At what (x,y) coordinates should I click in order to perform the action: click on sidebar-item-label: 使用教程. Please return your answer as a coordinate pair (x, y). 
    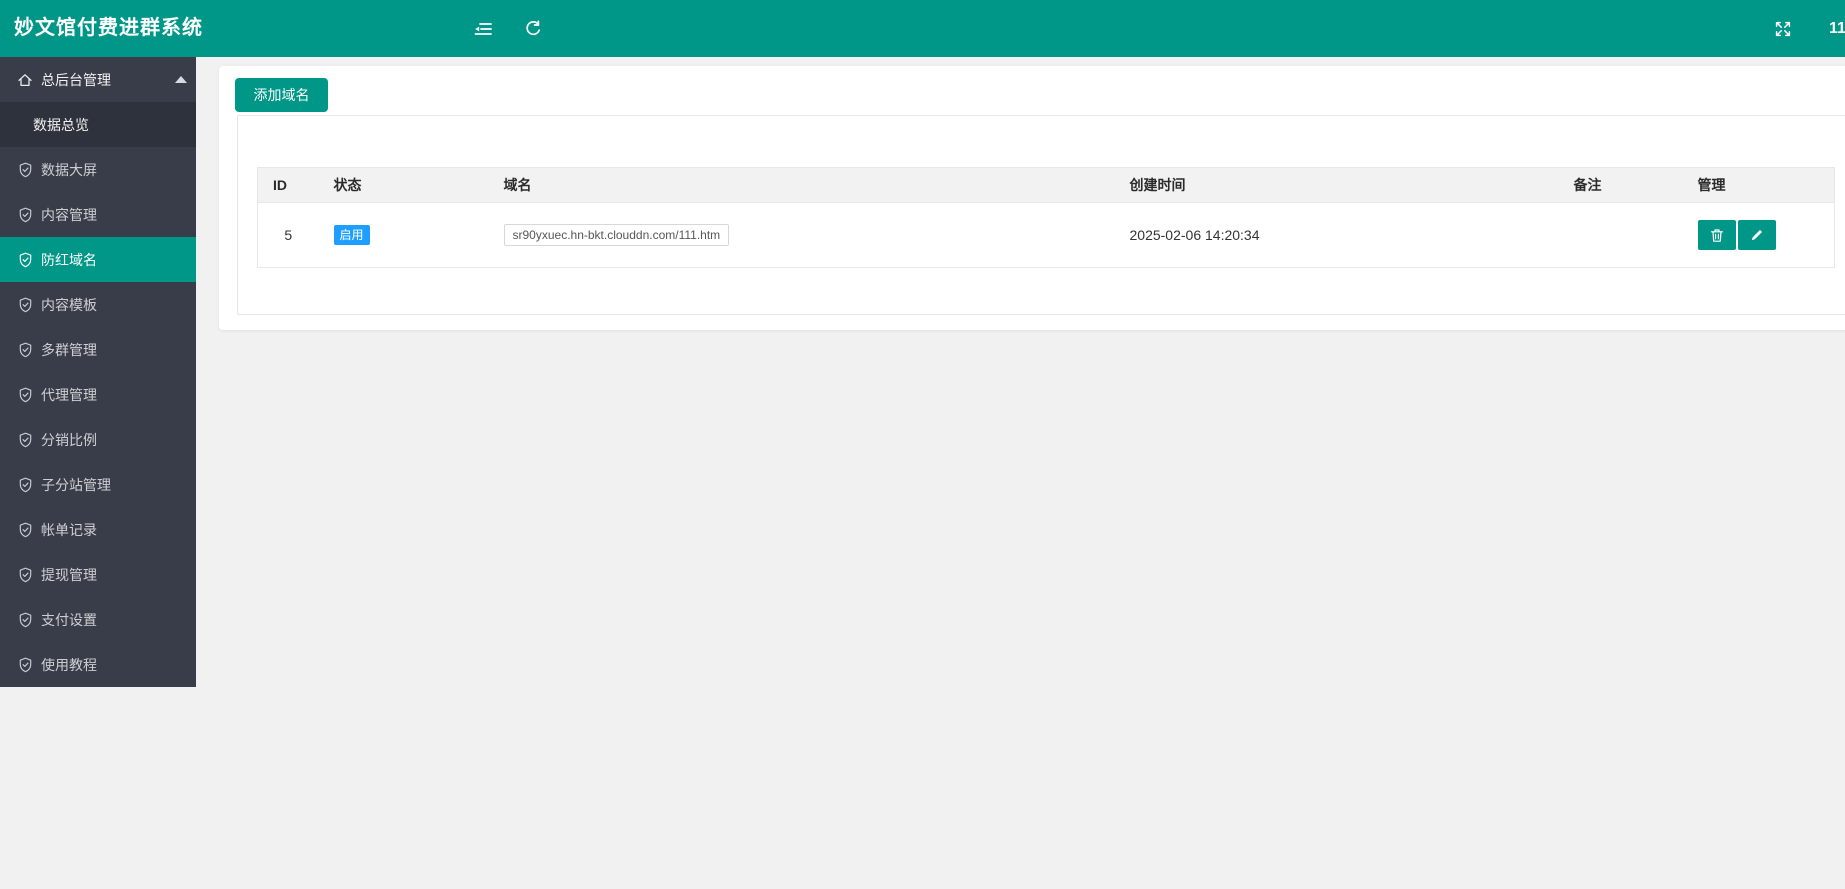
    Looking at the image, I should click on (69, 664).